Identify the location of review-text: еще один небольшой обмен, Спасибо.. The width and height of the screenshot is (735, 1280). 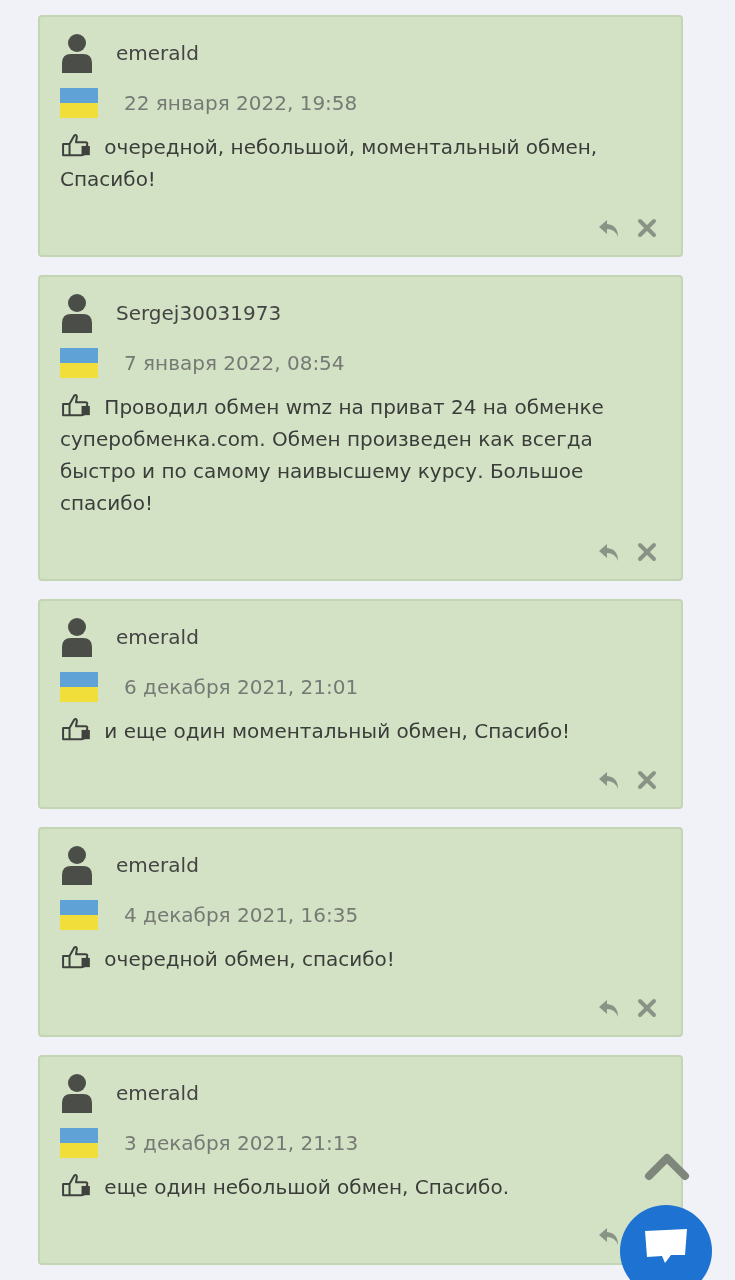
(359, 1187).